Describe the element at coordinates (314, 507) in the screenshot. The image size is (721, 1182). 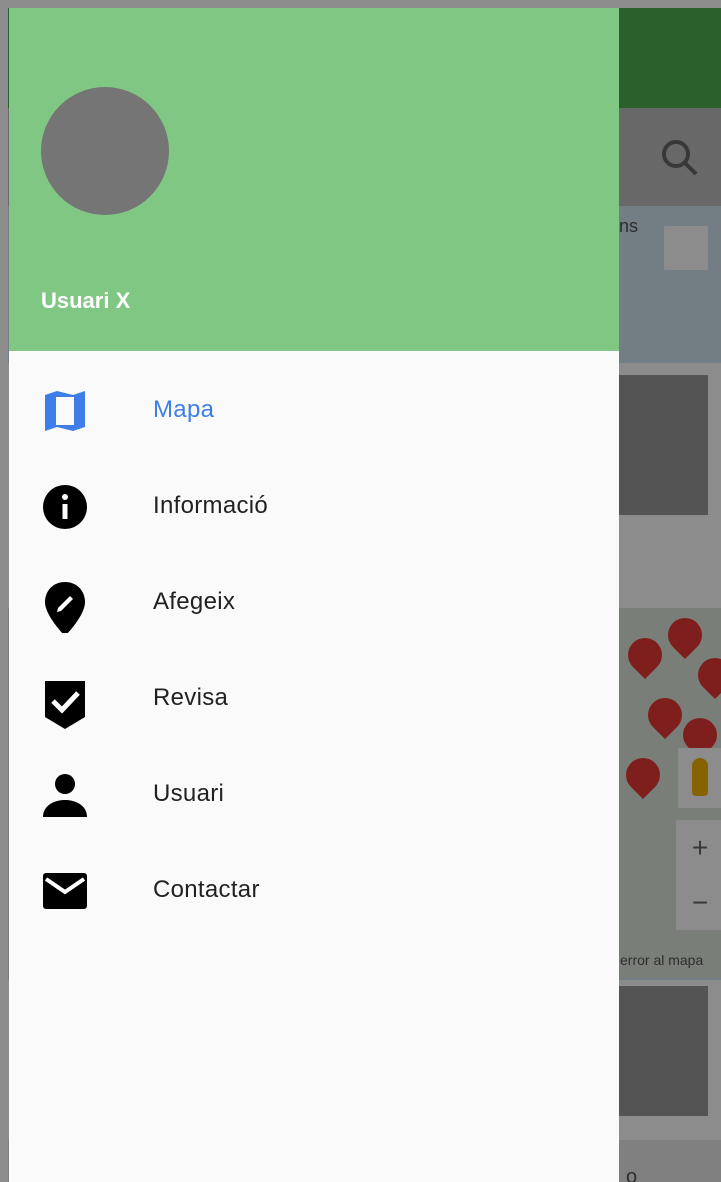
I see `menu-item-informacio: Informació` at that location.